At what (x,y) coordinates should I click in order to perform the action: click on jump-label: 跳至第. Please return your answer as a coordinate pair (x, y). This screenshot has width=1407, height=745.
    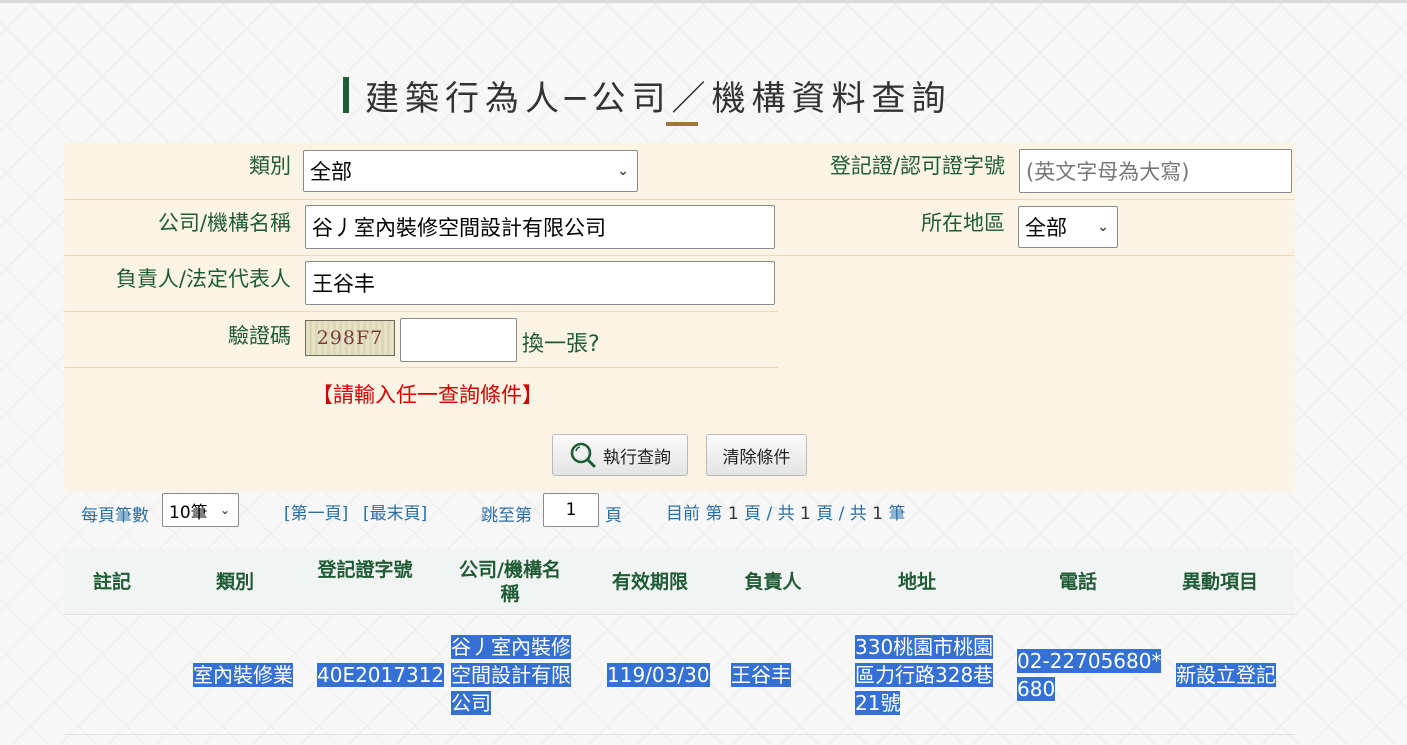
    Looking at the image, I should click on (506, 516).